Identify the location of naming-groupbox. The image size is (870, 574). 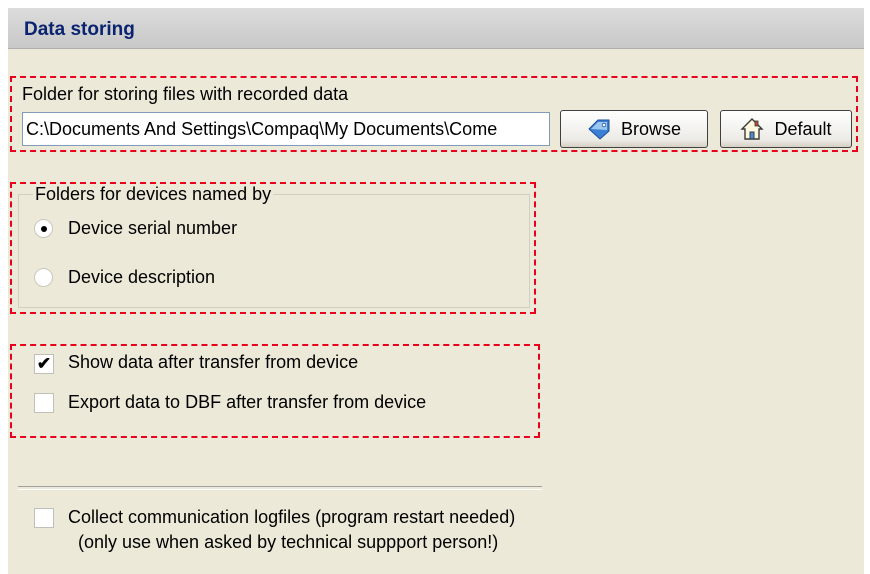
(274, 251).